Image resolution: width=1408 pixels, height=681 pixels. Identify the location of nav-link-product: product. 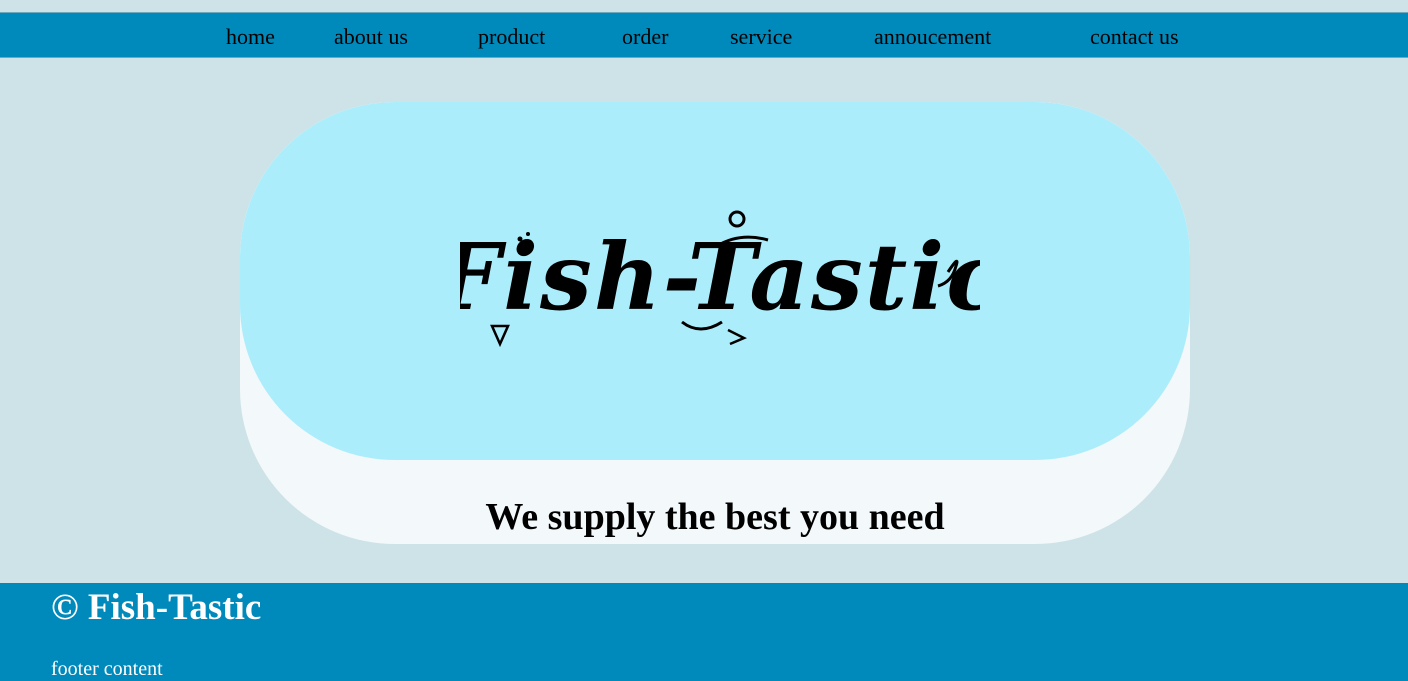
(511, 37).